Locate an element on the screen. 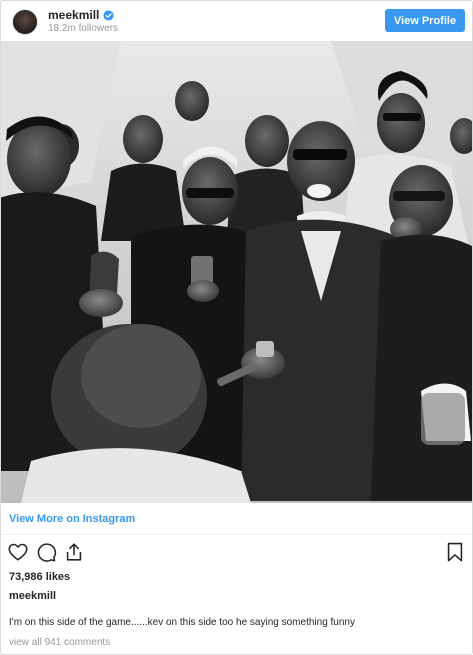  divider is located at coordinates (236, 534).